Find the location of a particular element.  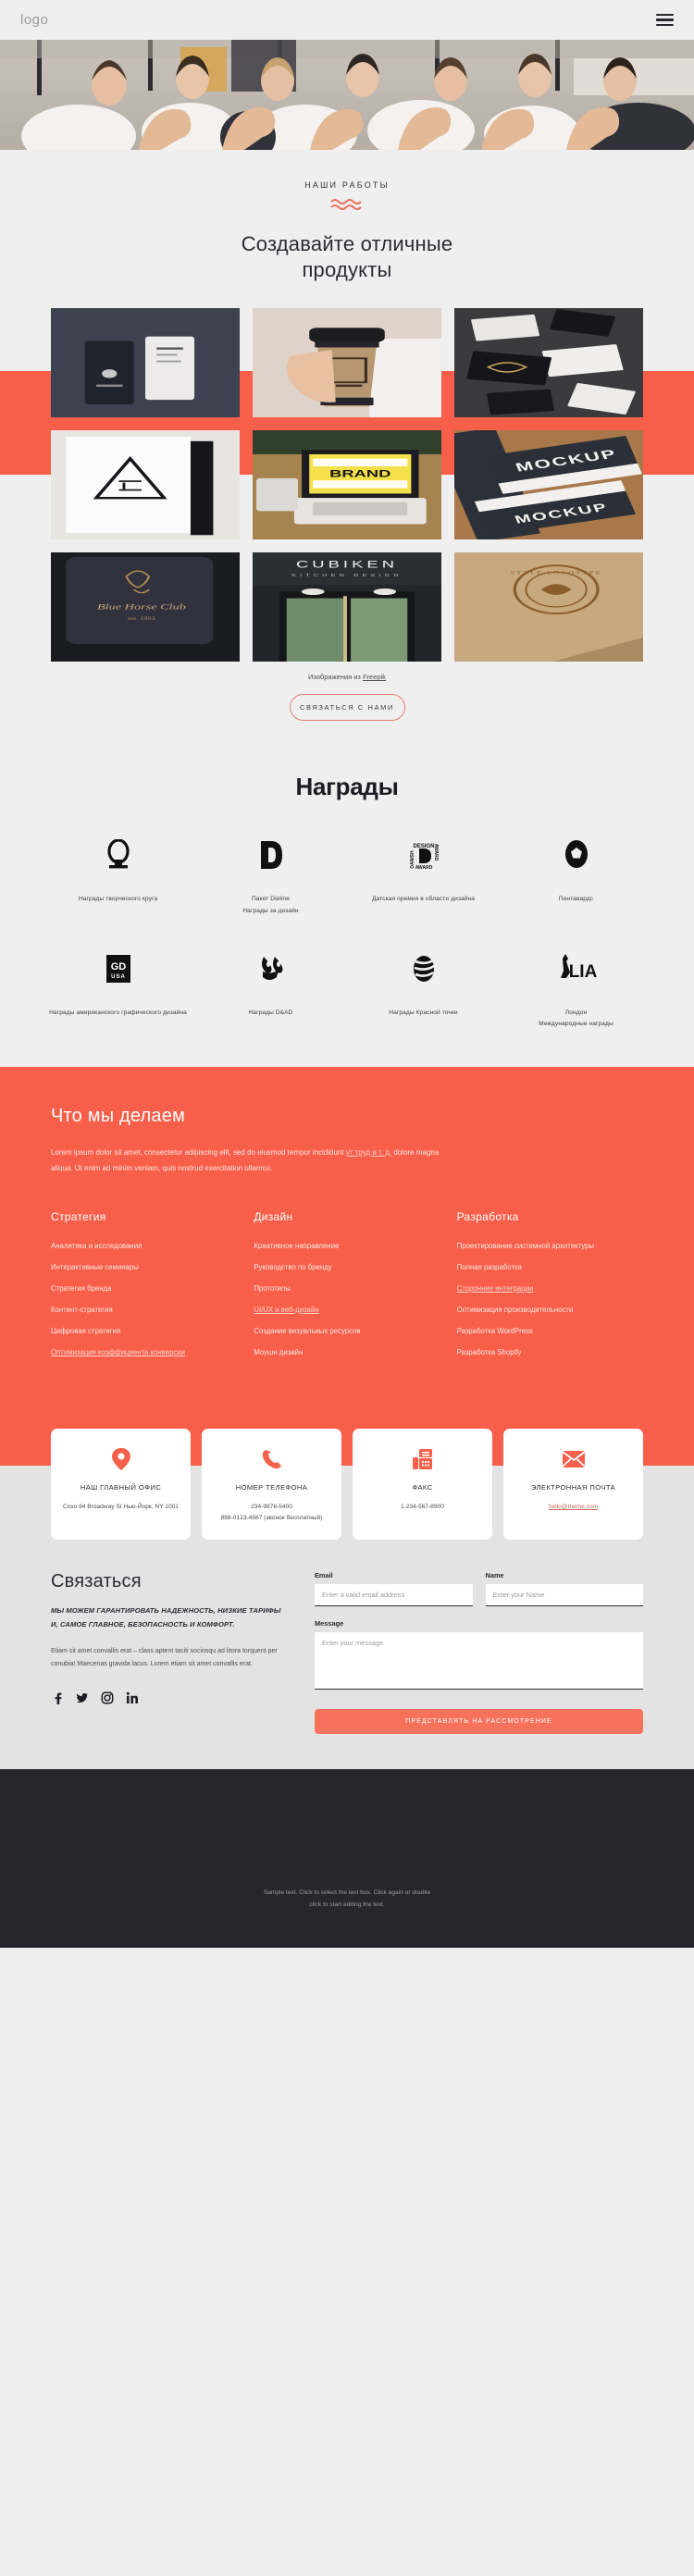

award-item: LIA Лондон Международные награды is located at coordinates (576, 989).